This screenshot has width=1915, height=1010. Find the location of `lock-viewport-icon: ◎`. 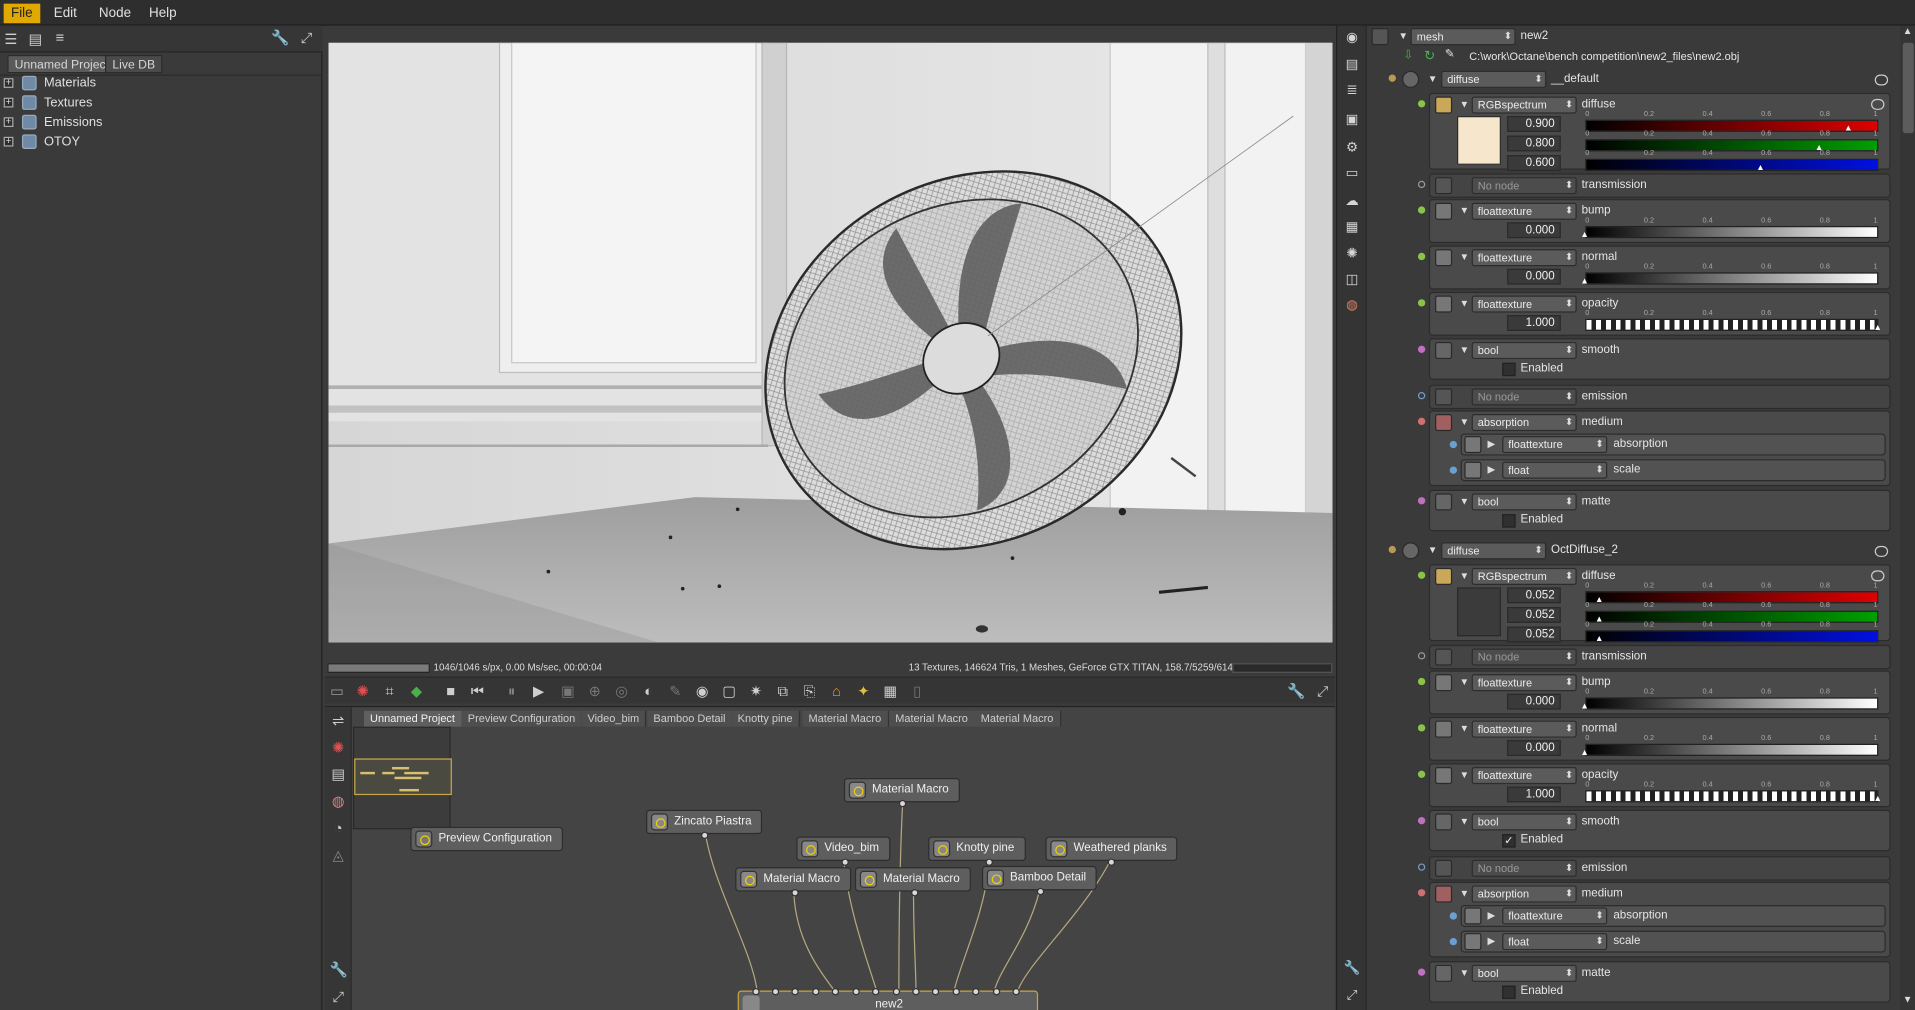

lock-viewport-icon: ◎ is located at coordinates (621, 691).